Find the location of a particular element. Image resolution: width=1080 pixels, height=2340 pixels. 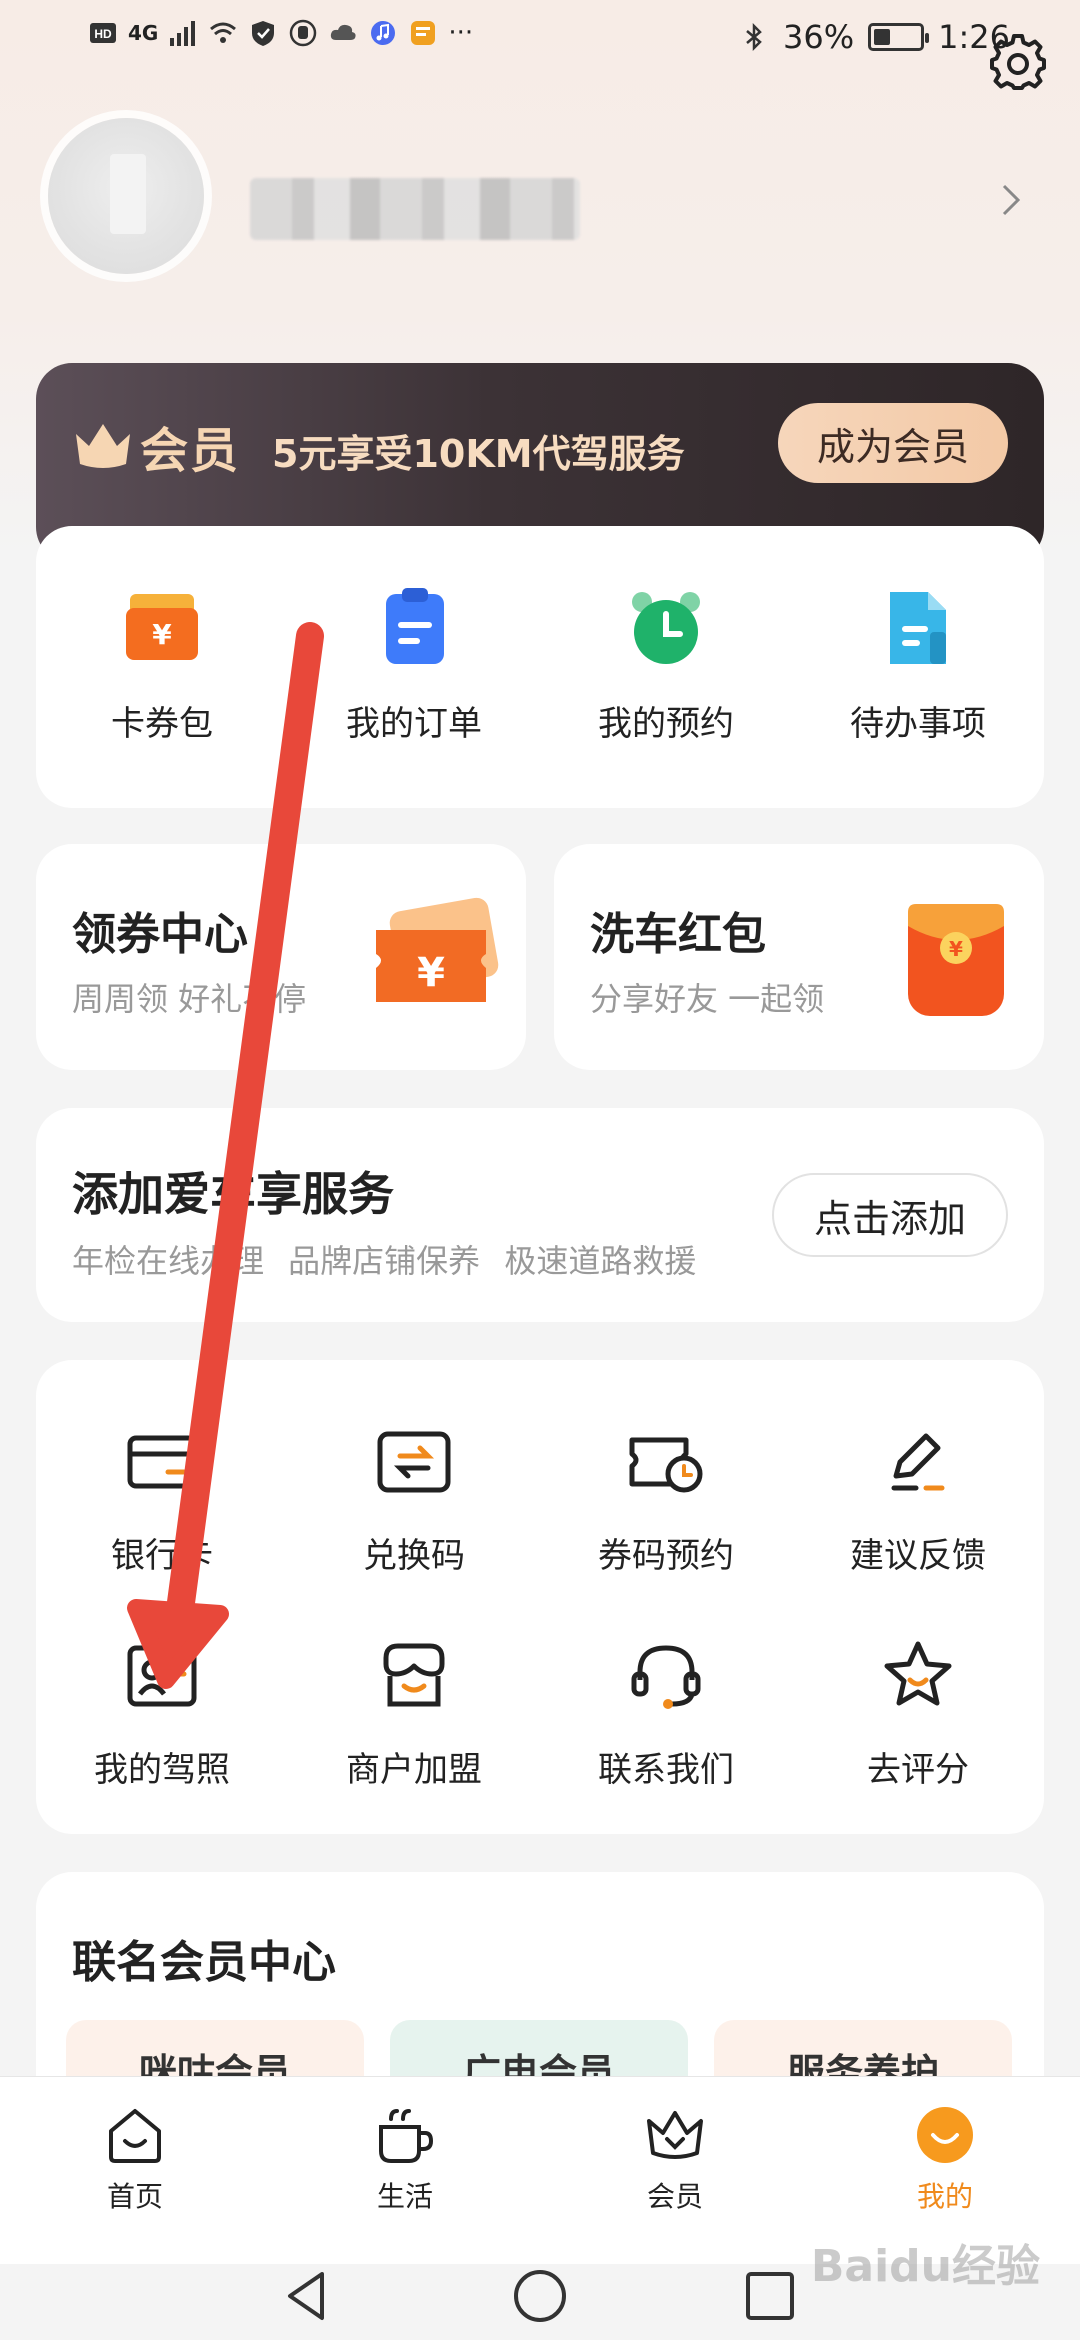

status-right: 36% 1:26 is located at coordinates (874, 37).